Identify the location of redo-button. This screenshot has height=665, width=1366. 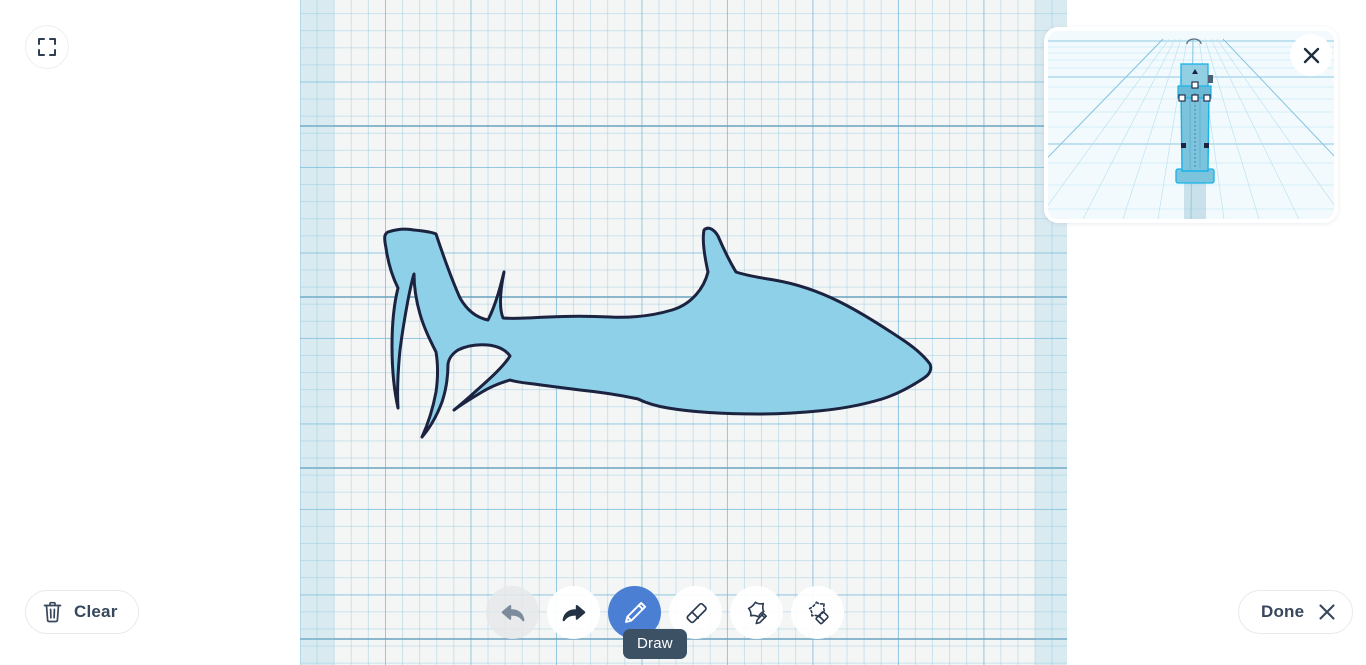
(573, 612).